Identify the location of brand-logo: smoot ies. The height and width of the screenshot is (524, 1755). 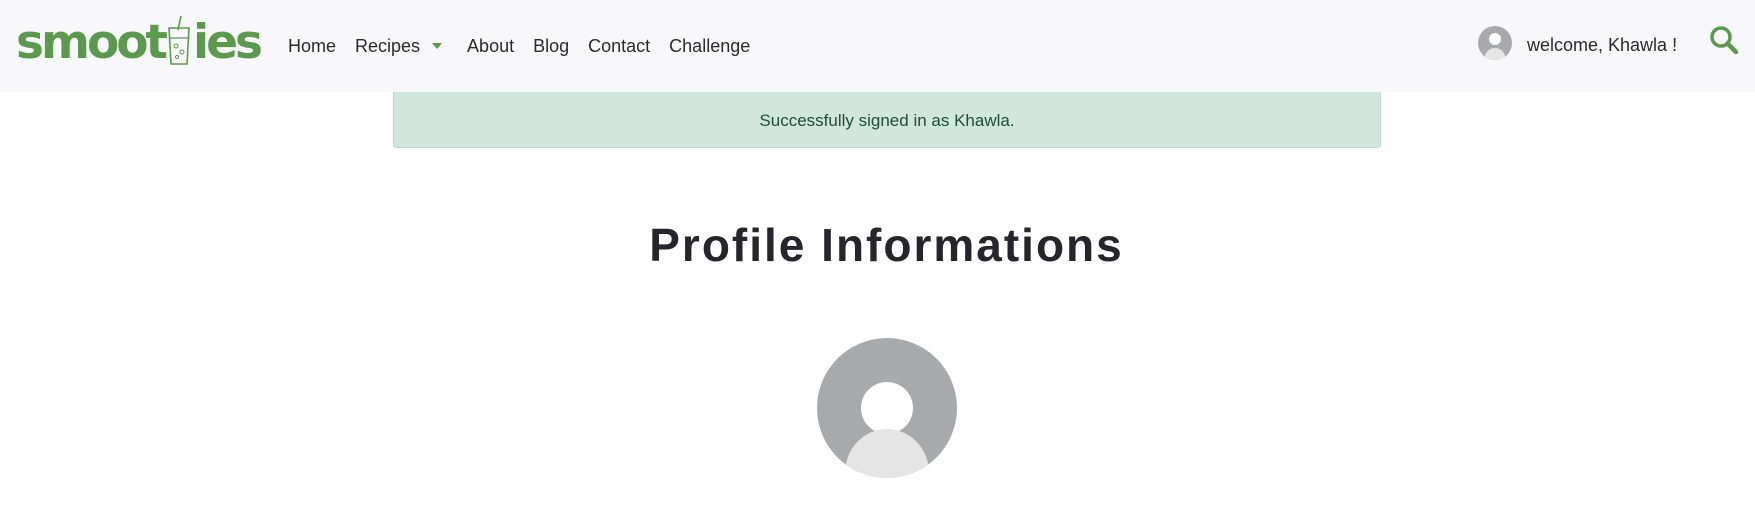
(139, 40).